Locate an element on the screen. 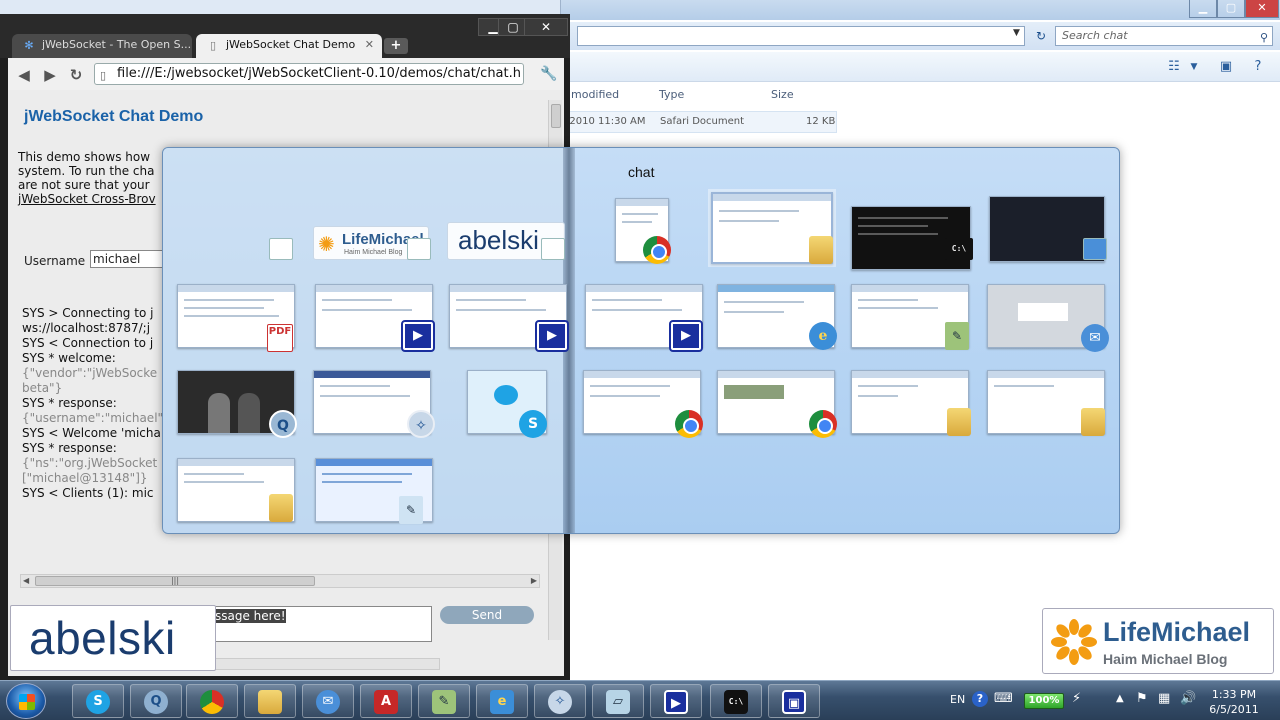 The width and height of the screenshot is (1280, 720). log-horizontal-scrollbar: ◀ ||| ▶ is located at coordinates (280, 581).